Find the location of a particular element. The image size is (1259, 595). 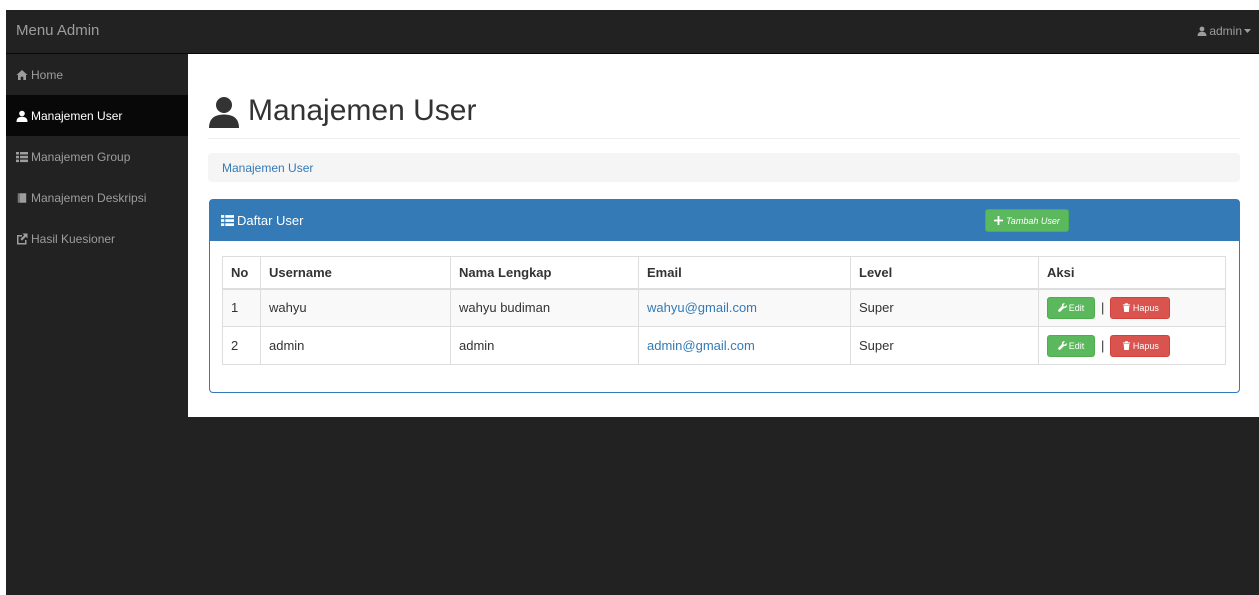

cell-username: wahyu is located at coordinates (355, 307).